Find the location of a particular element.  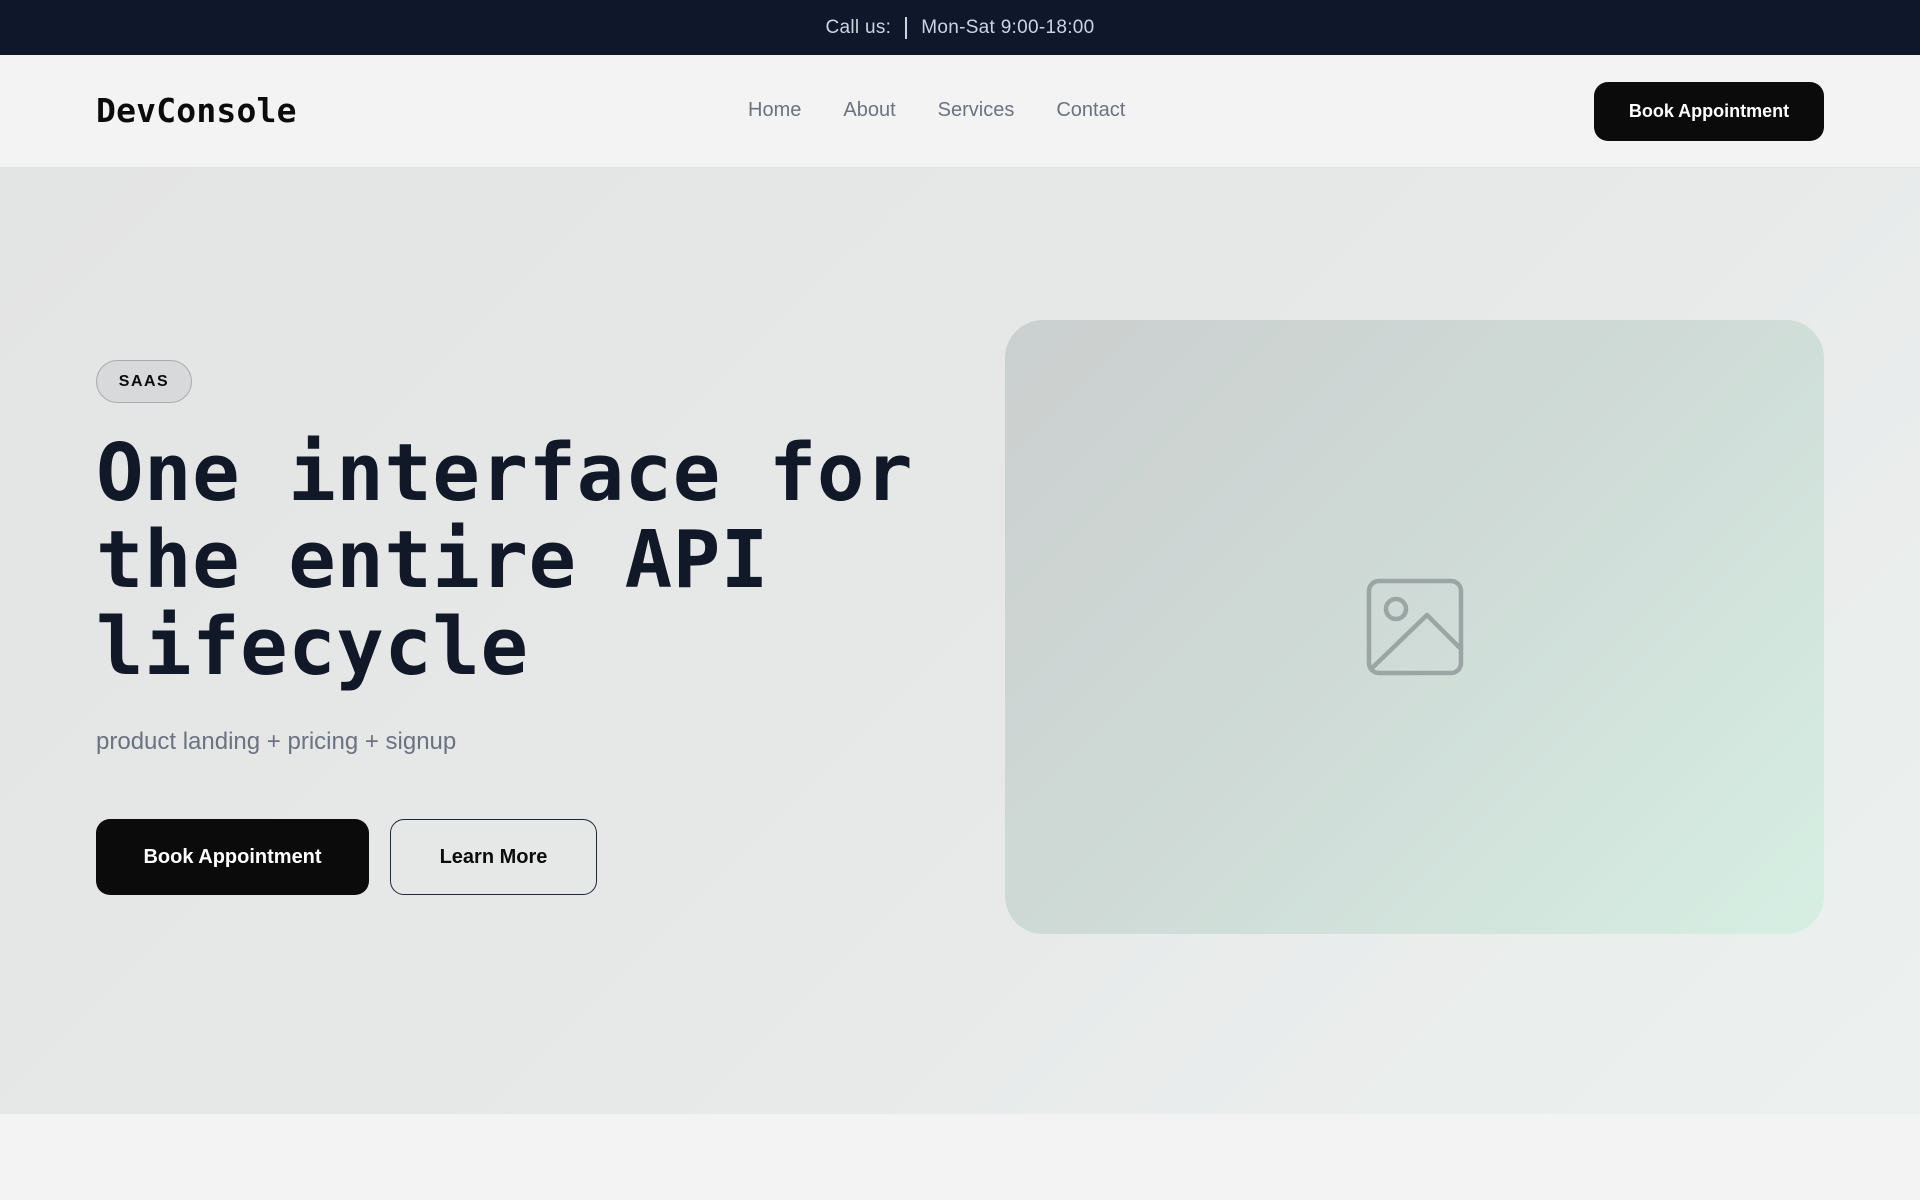

nav-services: Services is located at coordinates (976, 110).